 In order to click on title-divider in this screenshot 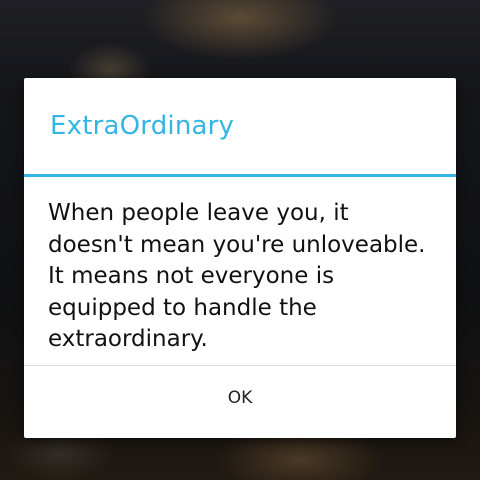, I will do `click(240, 175)`.